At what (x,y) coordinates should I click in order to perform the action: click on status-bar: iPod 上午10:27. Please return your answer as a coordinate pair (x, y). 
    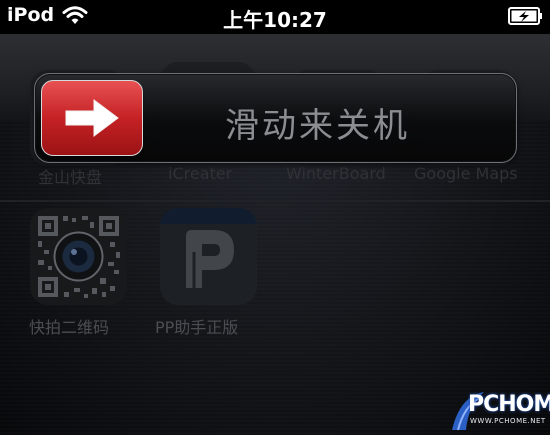
    Looking at the image, I should click on (275, 17).